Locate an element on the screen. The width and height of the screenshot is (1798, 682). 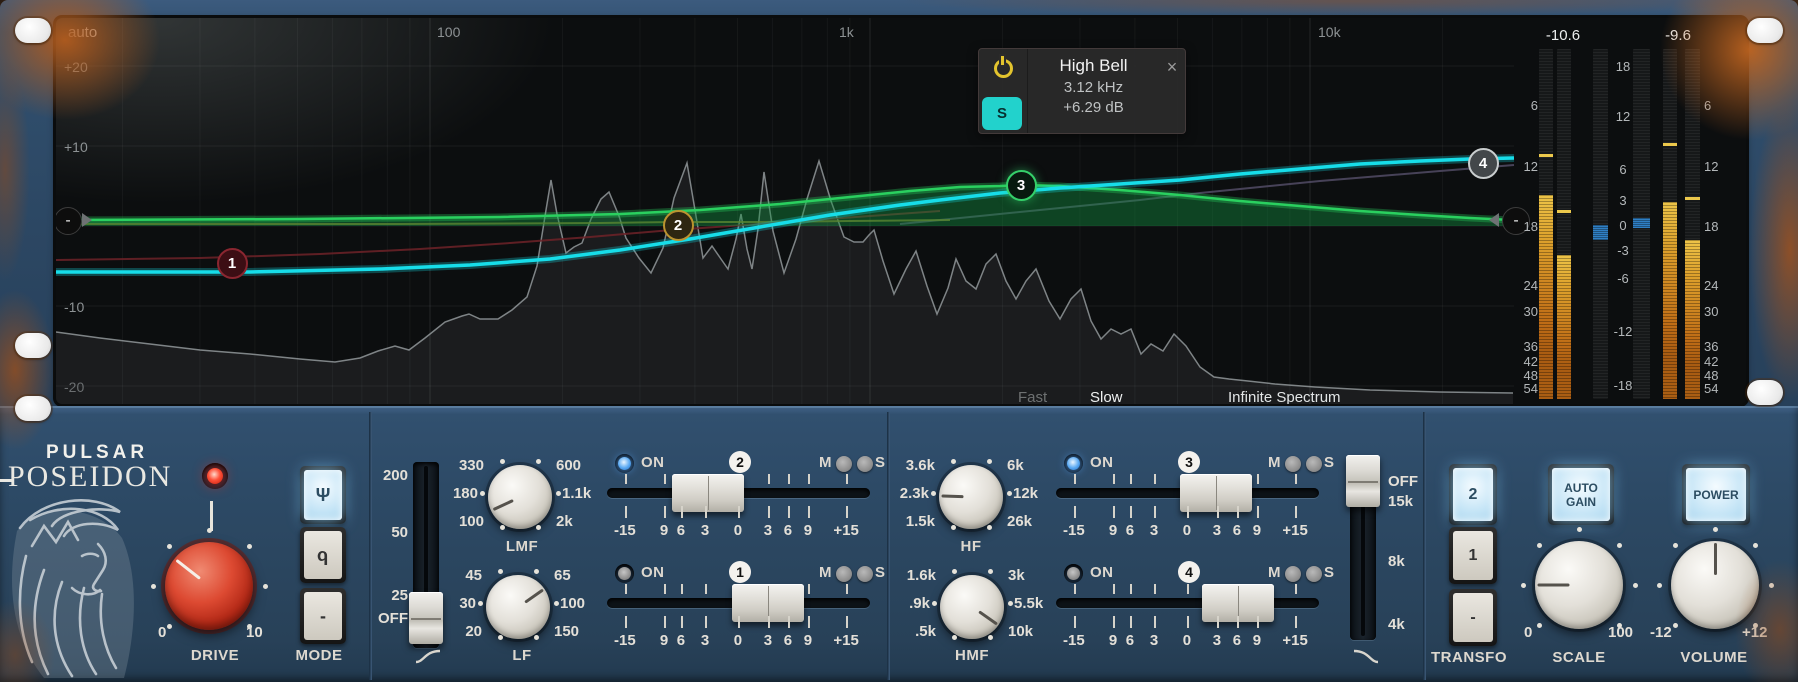
hmf-knob-wrap: 1.6k 3k .9k 5.5k .5k 10k is located at coordinates (975, 603).